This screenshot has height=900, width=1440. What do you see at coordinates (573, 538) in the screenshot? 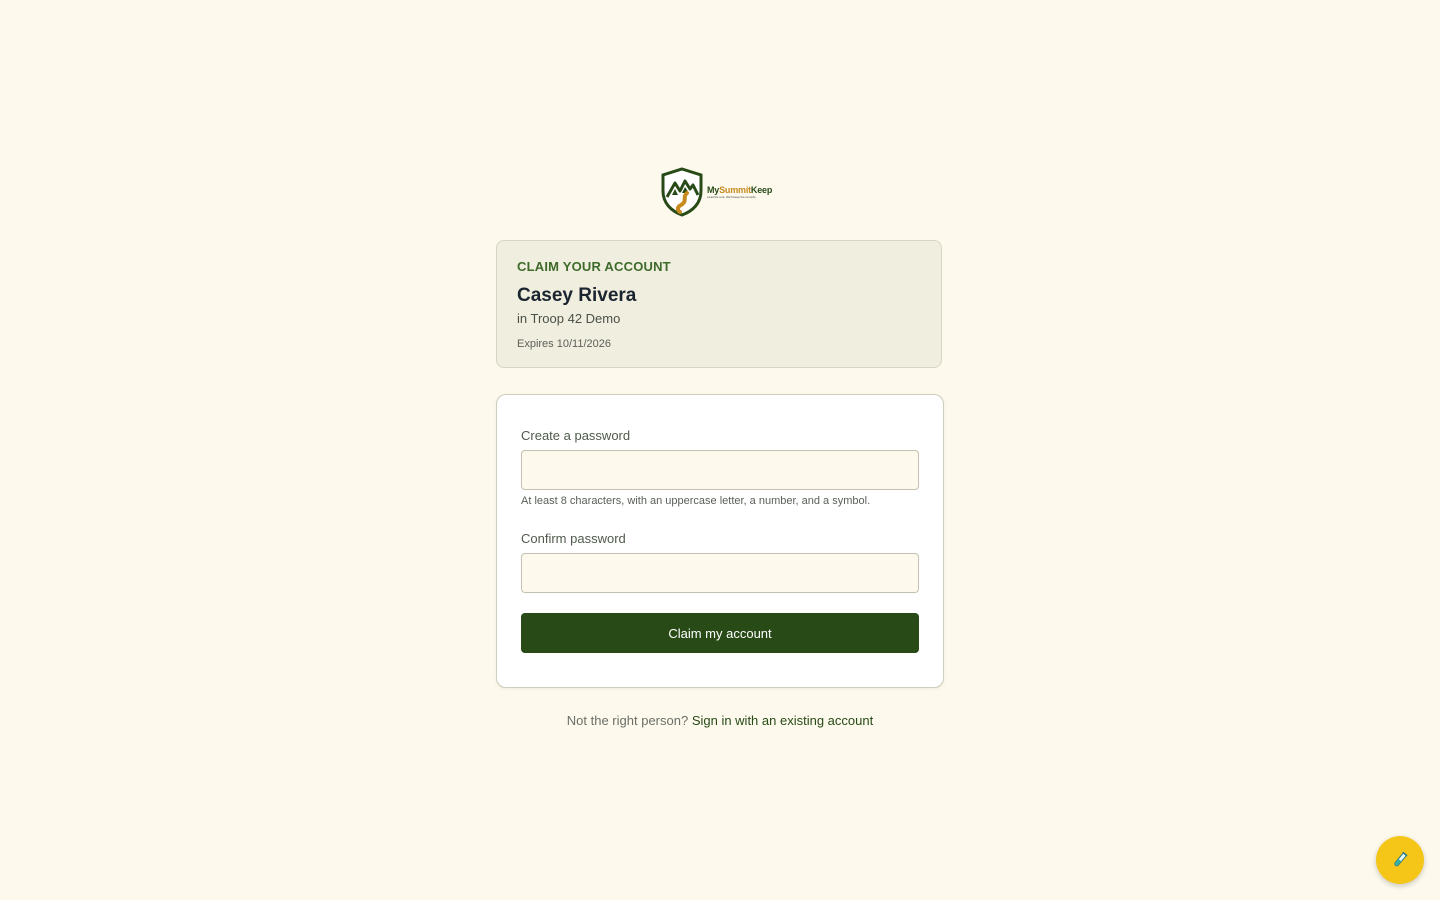
I see `confirm-password-label: Confirm password` at bounding box center [573, 538].